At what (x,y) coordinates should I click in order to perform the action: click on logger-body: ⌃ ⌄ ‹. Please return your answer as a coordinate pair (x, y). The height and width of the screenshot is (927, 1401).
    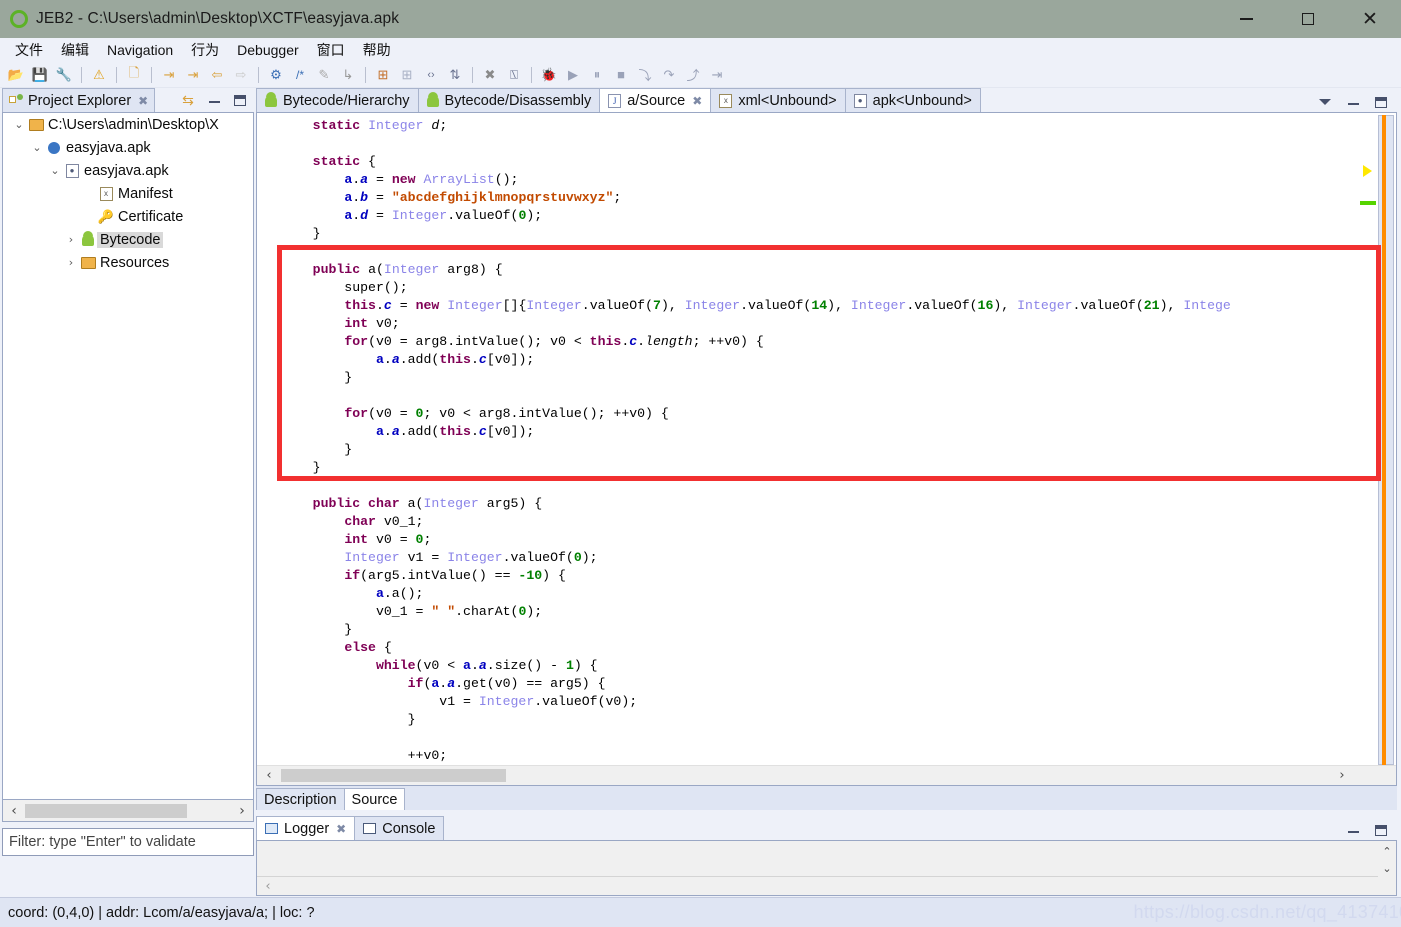
    Looking at the image, I should click on (826, 868).